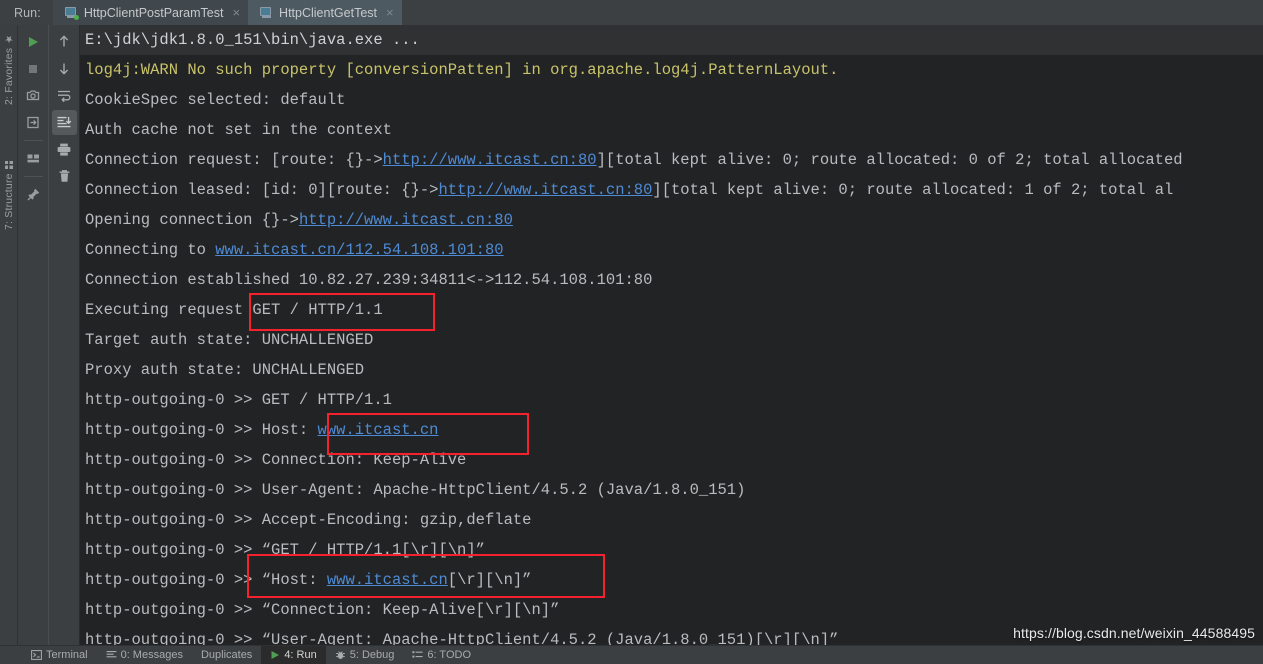 The image size is (1263, 664). Describe the element at coordinates (64, 335) in the screenshot. I see `run-toolbar-secondary` at that location.